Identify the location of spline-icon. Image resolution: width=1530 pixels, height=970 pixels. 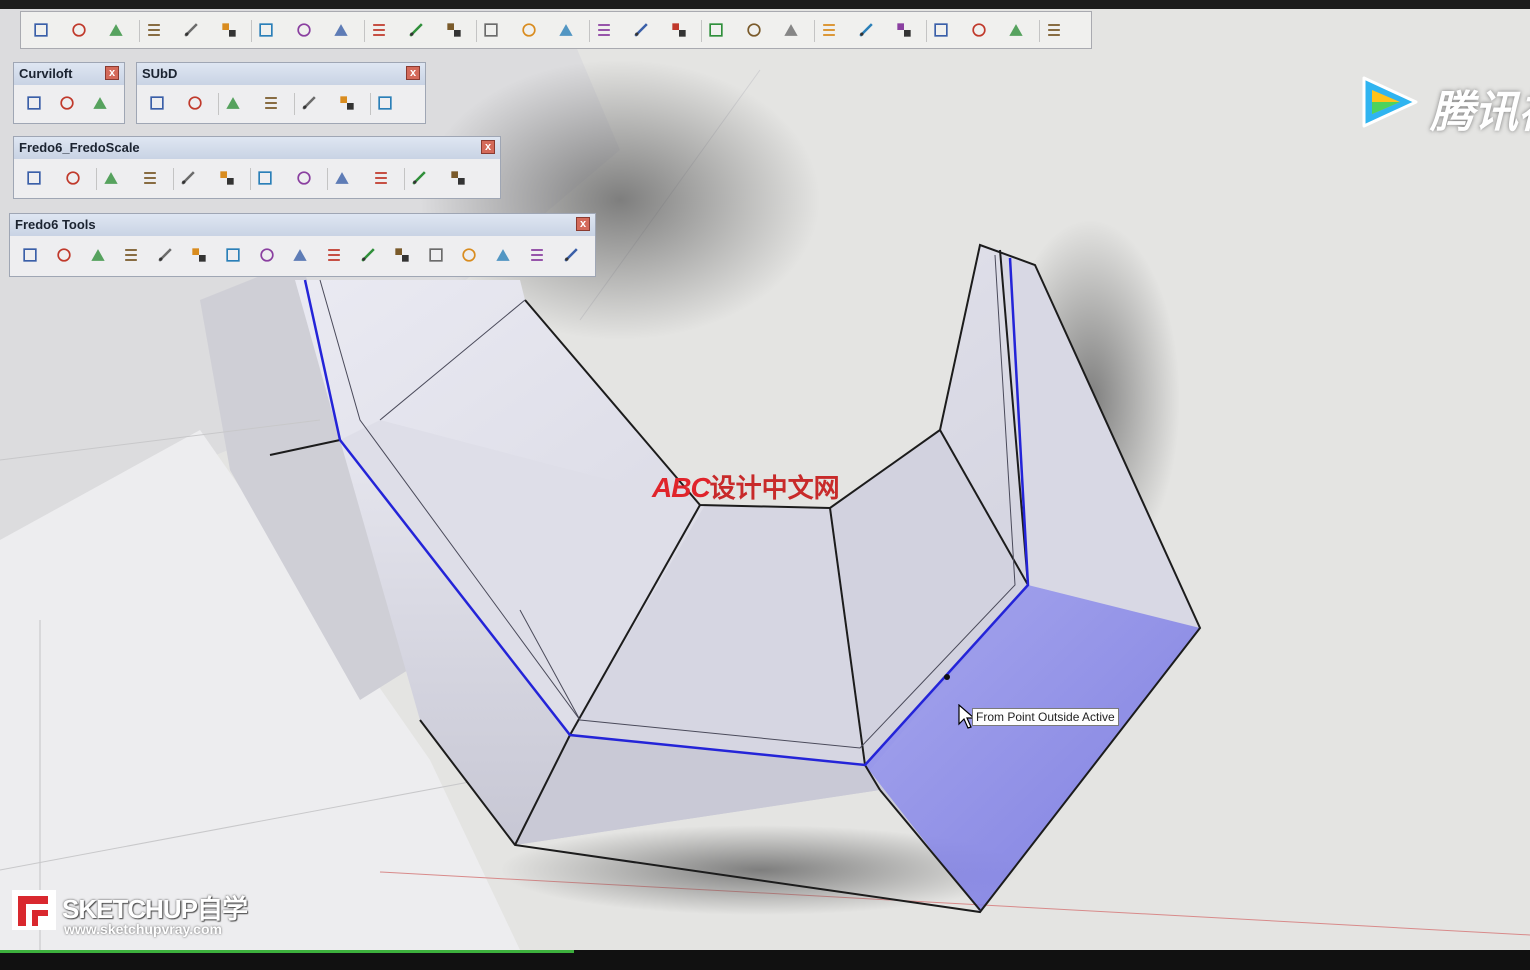
(100, 103).